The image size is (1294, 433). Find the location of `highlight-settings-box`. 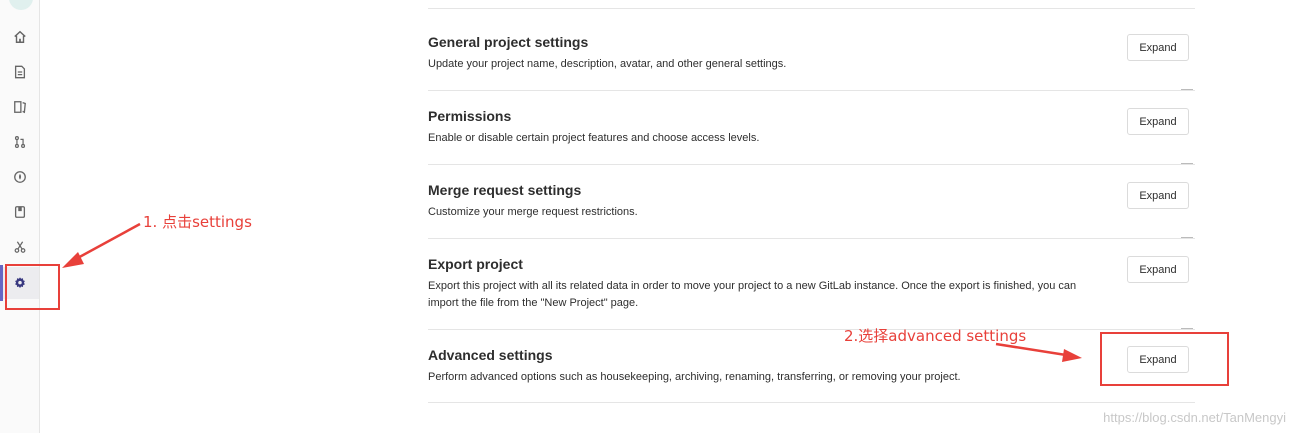

highlight-settings-box is located at coordinates (32, 287).